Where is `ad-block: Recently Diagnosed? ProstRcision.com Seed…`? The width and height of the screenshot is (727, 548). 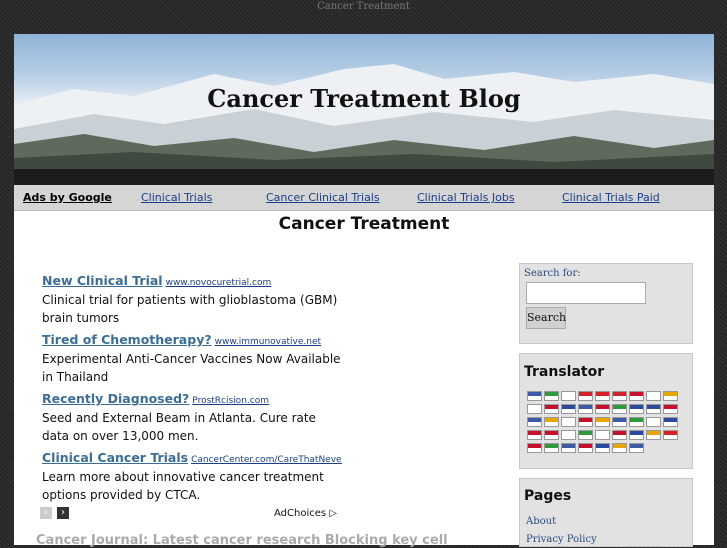
ad-block: Recently Diagnosed? ProstRcision.com Seed… is located at coordinates (192, 416).